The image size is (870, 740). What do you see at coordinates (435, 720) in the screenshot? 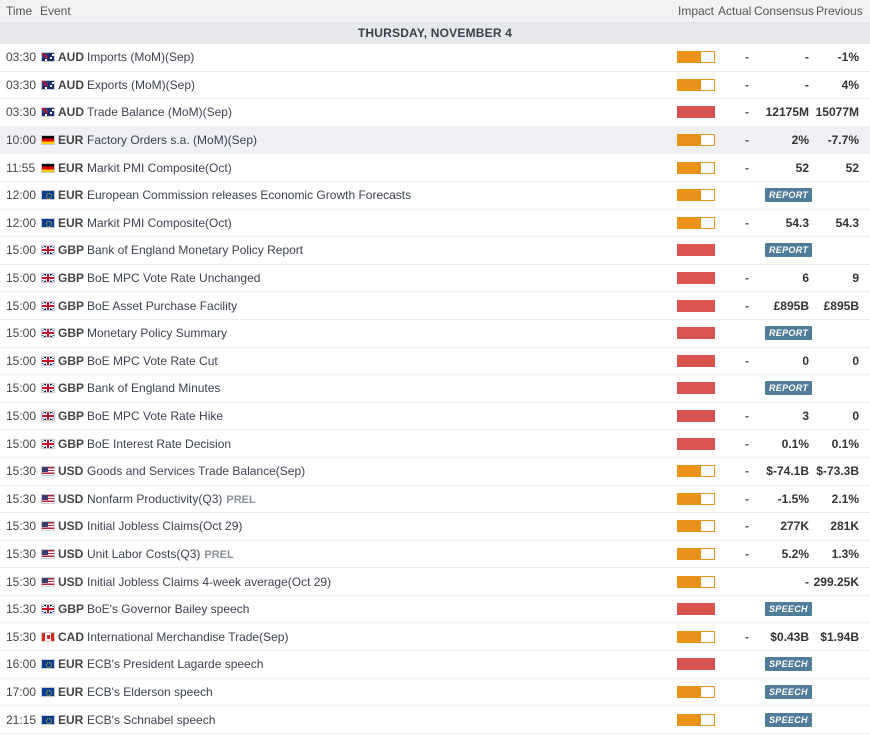
I see `event-row: 21:15 EUR ECB's Schnabel speech SPEECH` at bounding box center [435, 720].